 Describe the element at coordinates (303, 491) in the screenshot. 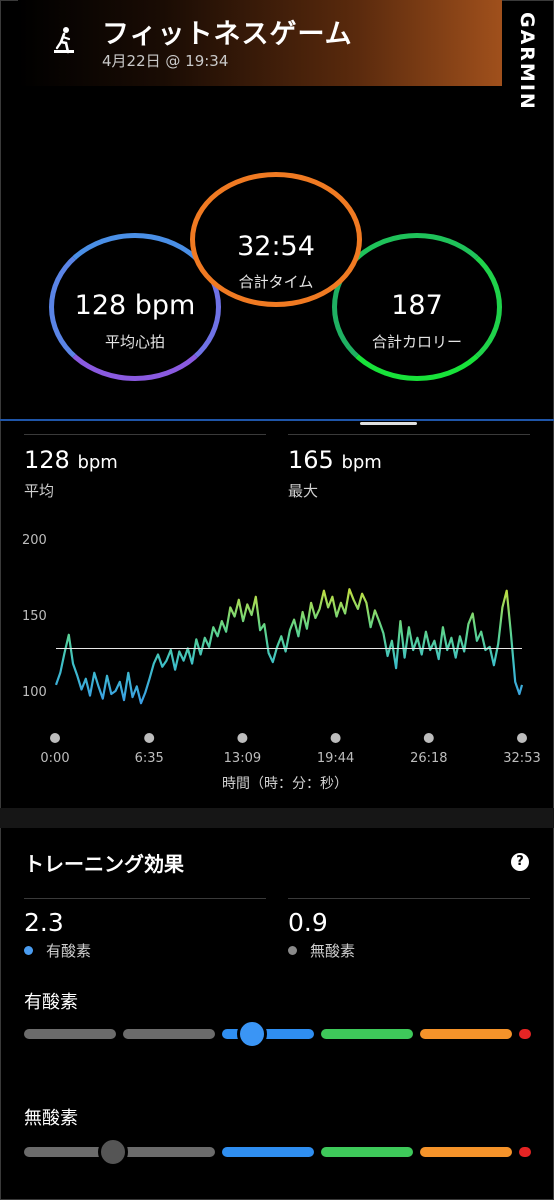

I see `max-hr-label: 最大` at that location.